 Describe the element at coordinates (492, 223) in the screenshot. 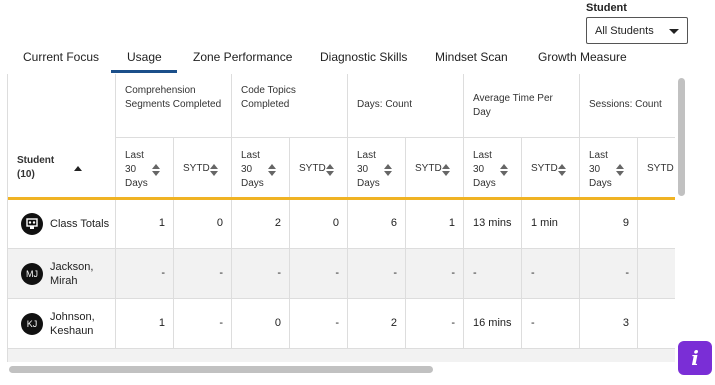

I see `cell-value: 13 mins` at that location.